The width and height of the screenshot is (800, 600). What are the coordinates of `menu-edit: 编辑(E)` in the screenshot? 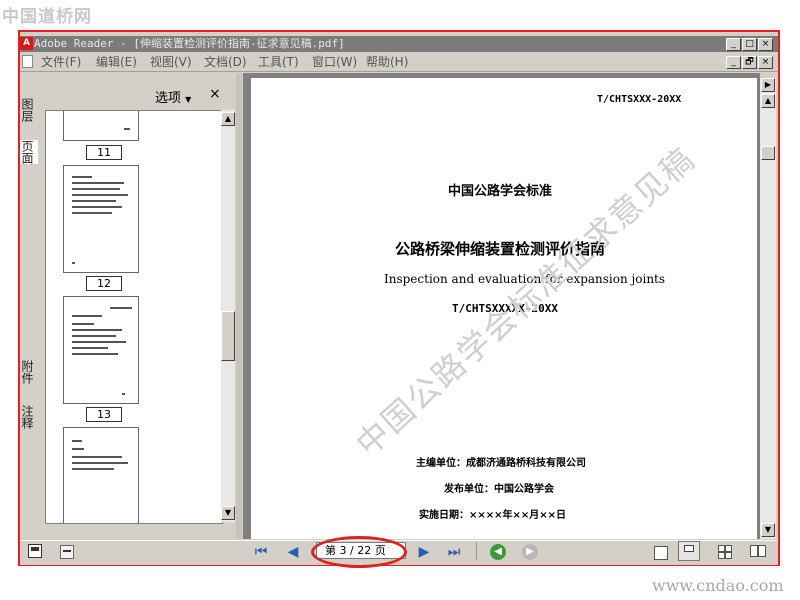 It's located at (116, 62).